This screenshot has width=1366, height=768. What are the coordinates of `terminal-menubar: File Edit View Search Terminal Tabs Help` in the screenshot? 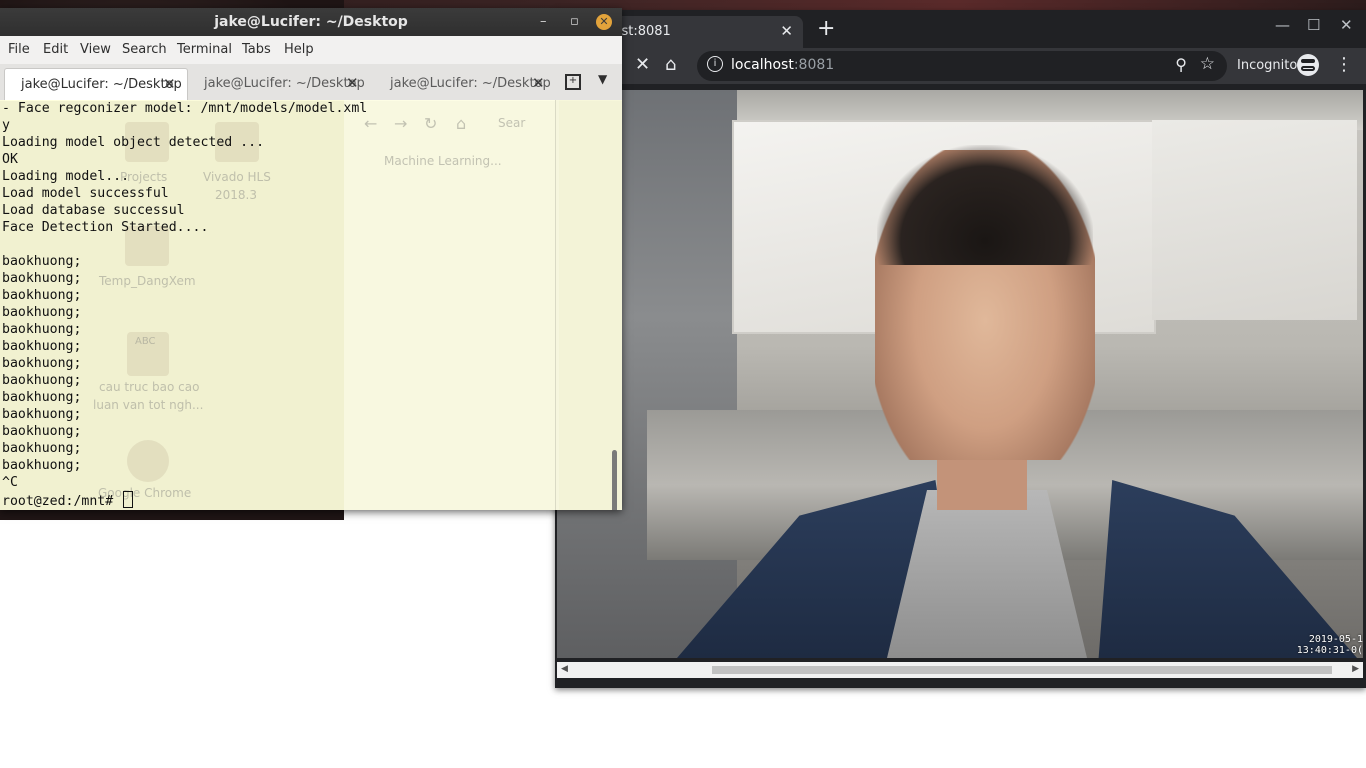 It's located at (311, 50).